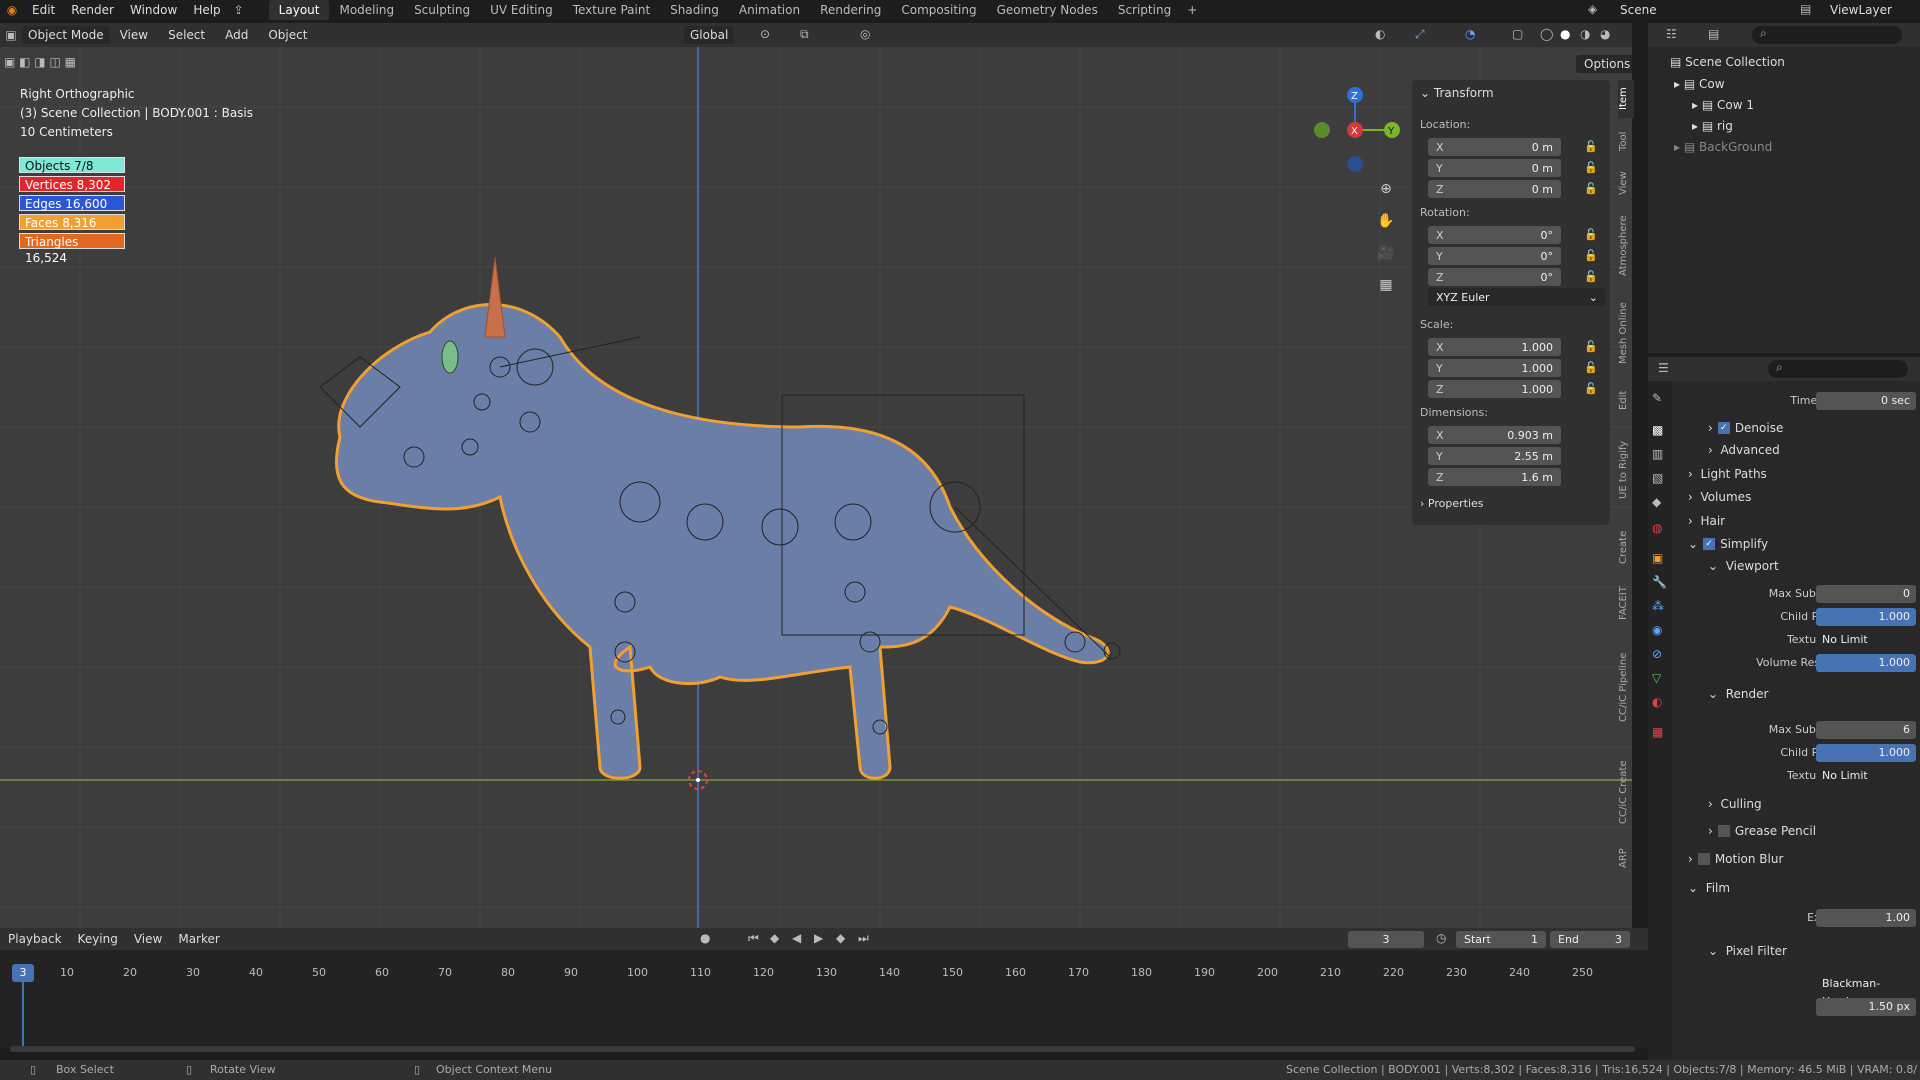 The width and height of the screenshot is (1920, 1080). What do you see at coordinates (1712, 126) in the screenshot?
I see `outliner-item-rig: ▸ ▤ rig` at bounding box center [1712, 126].